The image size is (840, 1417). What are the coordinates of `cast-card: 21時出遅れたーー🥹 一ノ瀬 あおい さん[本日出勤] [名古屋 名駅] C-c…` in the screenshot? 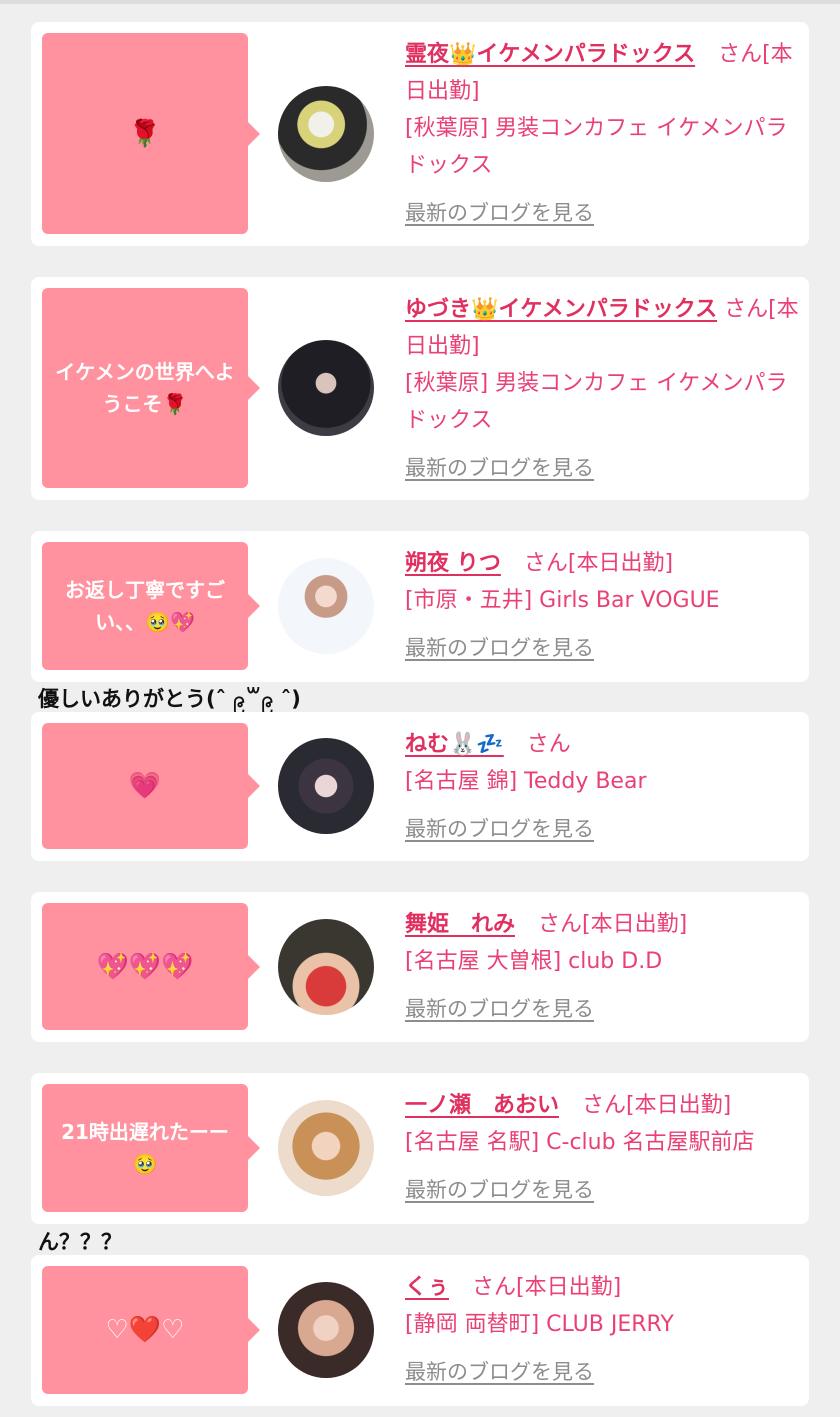 It's located at (420, 1148).